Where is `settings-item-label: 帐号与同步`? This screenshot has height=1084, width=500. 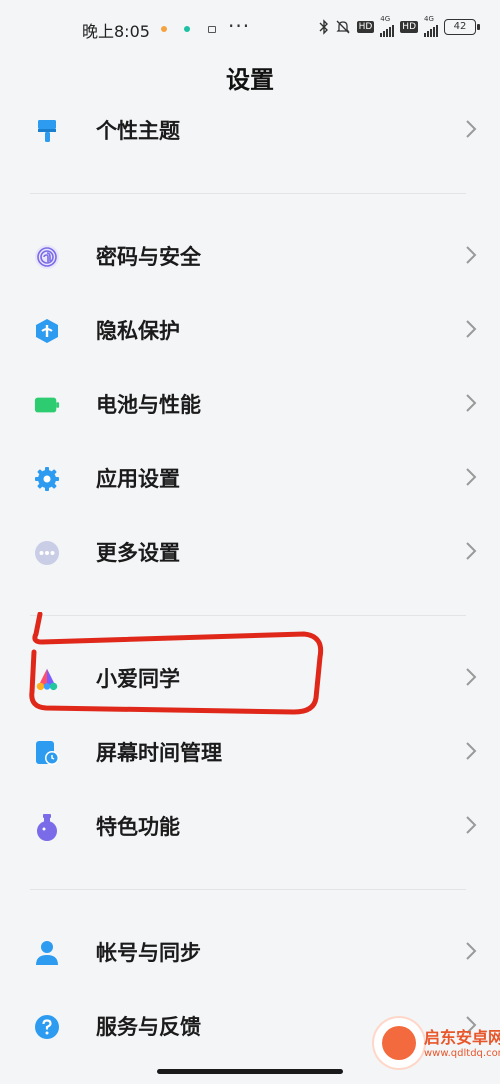
settings-item-label: 帐号与同步 is located at coordinates (148, 953).